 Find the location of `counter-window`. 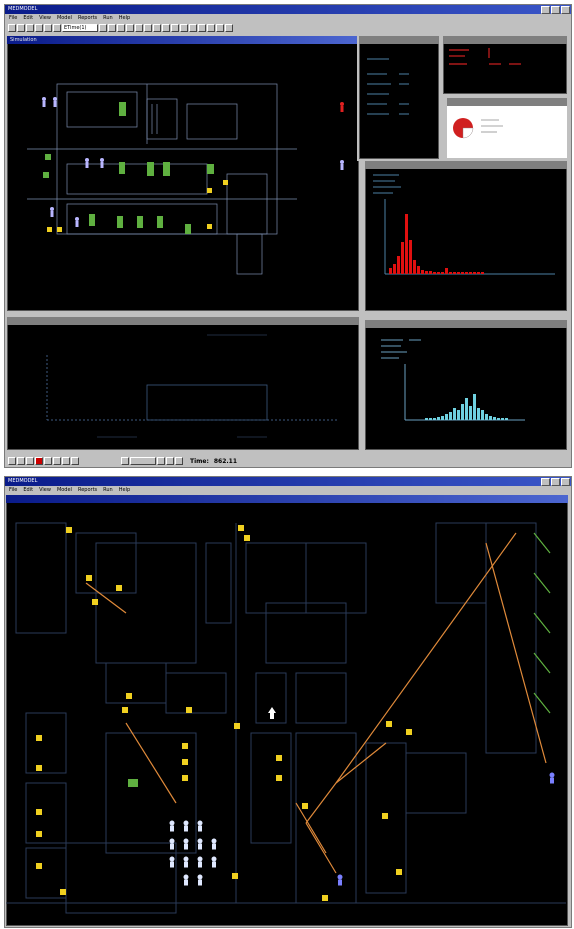

counter-window is located at coordinates (505, 65).